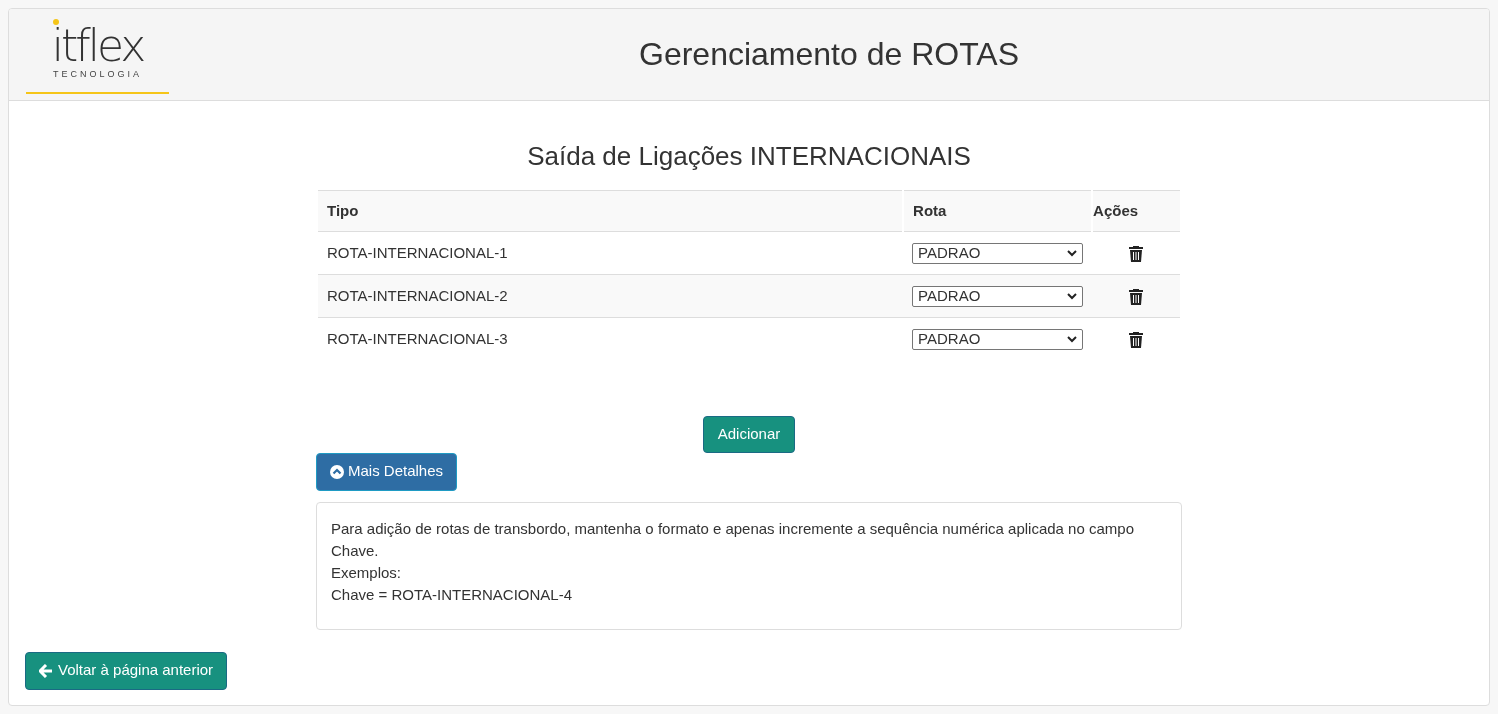 The image size is (1498, 714). What do you see at coordinates (126, 670) in the screenshot?
I see `back-button: Voltar à página anterior` at bounding box center [126, 670].